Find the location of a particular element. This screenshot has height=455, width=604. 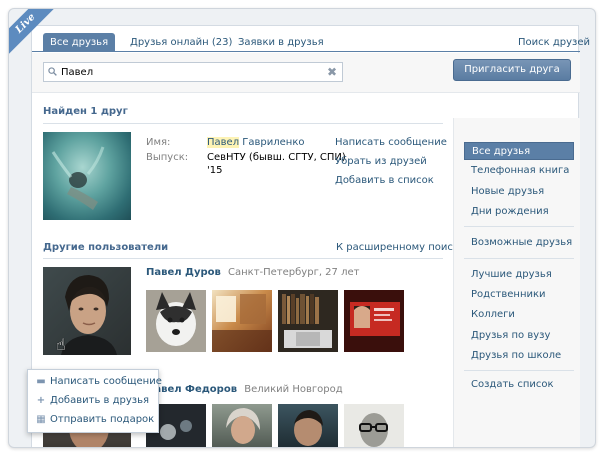

menu-item-new-friends: Новые друзья is located at coordinates (519, 192).